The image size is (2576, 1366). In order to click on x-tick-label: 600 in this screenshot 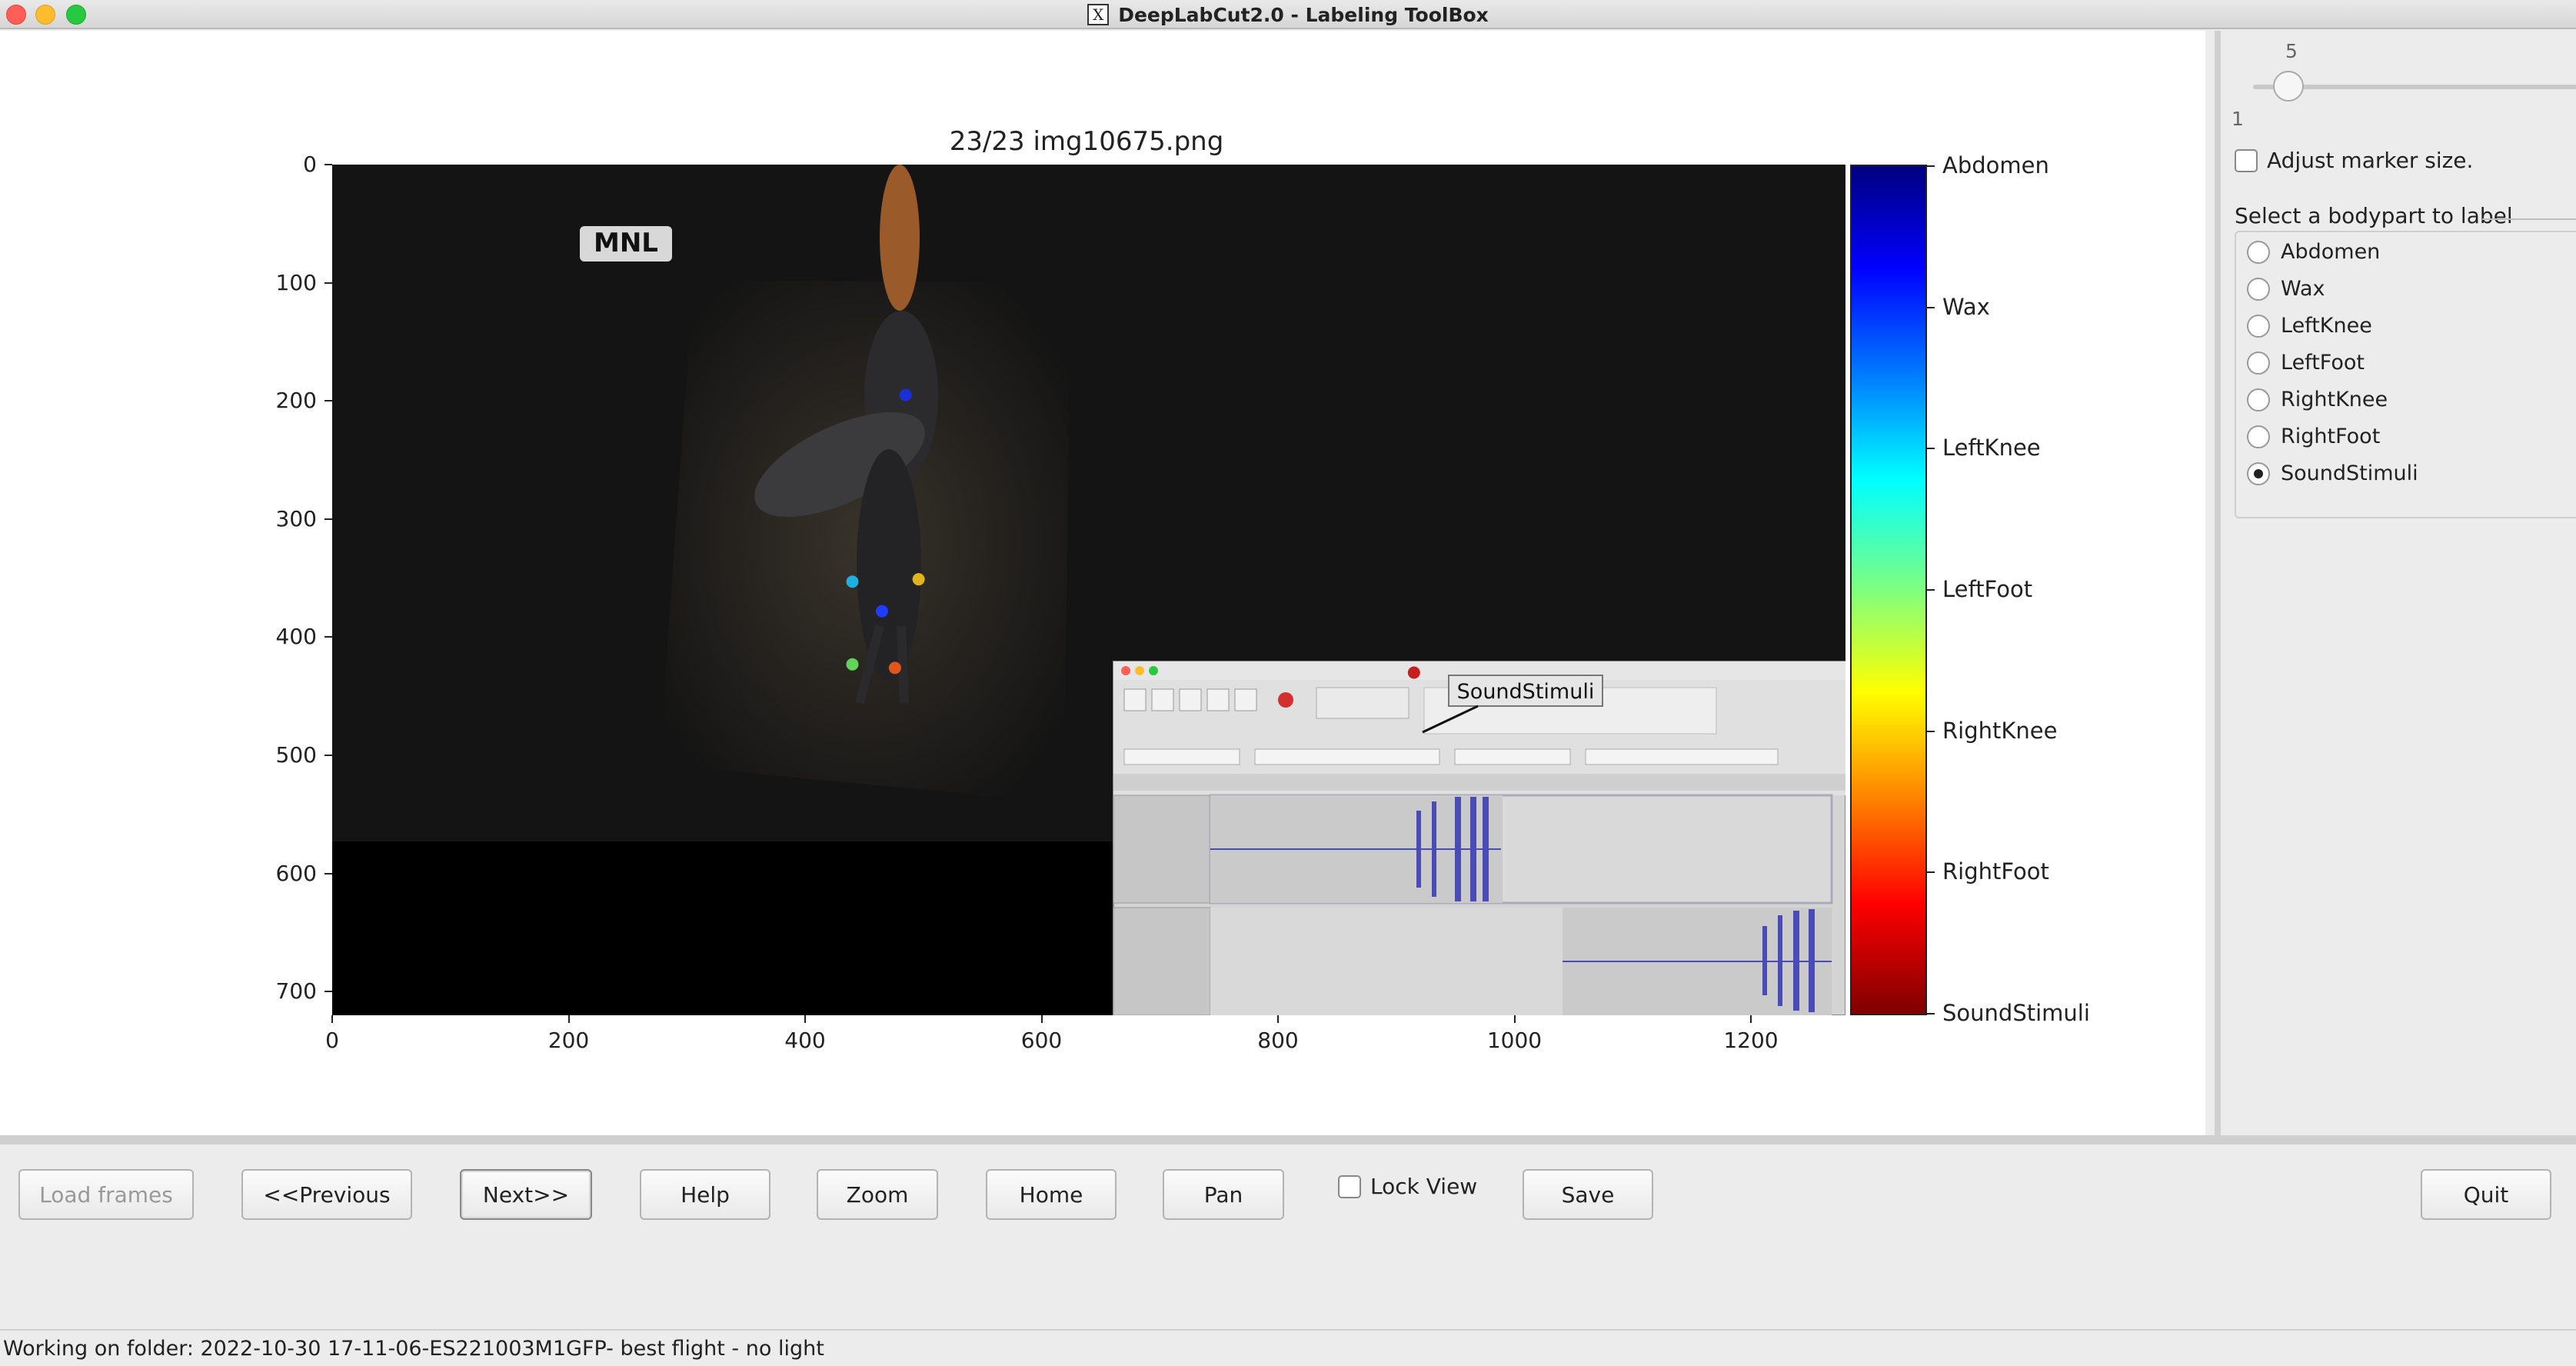, I will do `click(1041, 1040)`.